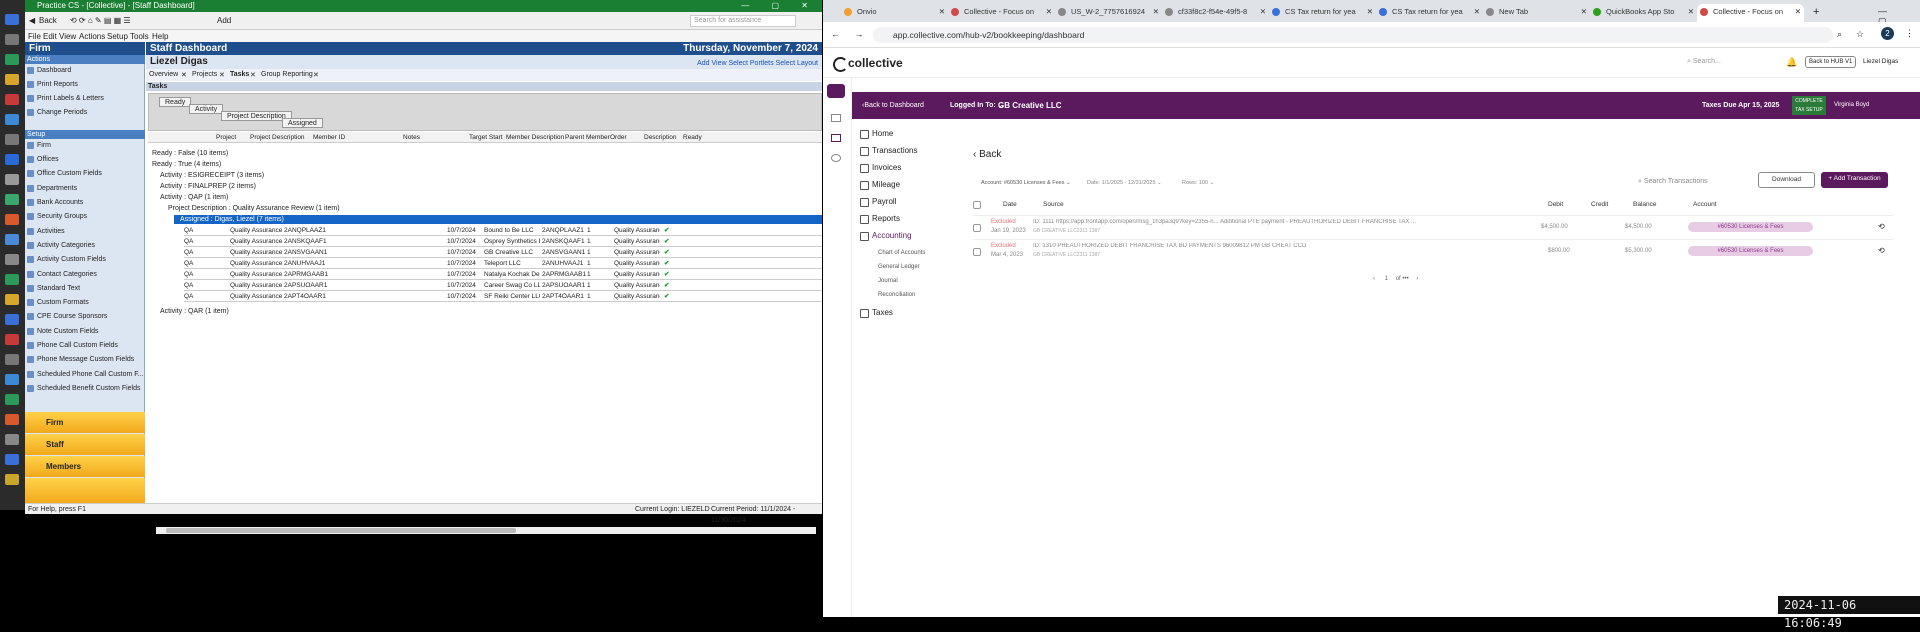 Image resolution: width=1920 pixels, height=632 pixels. Describe the element at coordinates (877, 202) in the screenshot. I see `nav-payroll: Payroll` at that location.